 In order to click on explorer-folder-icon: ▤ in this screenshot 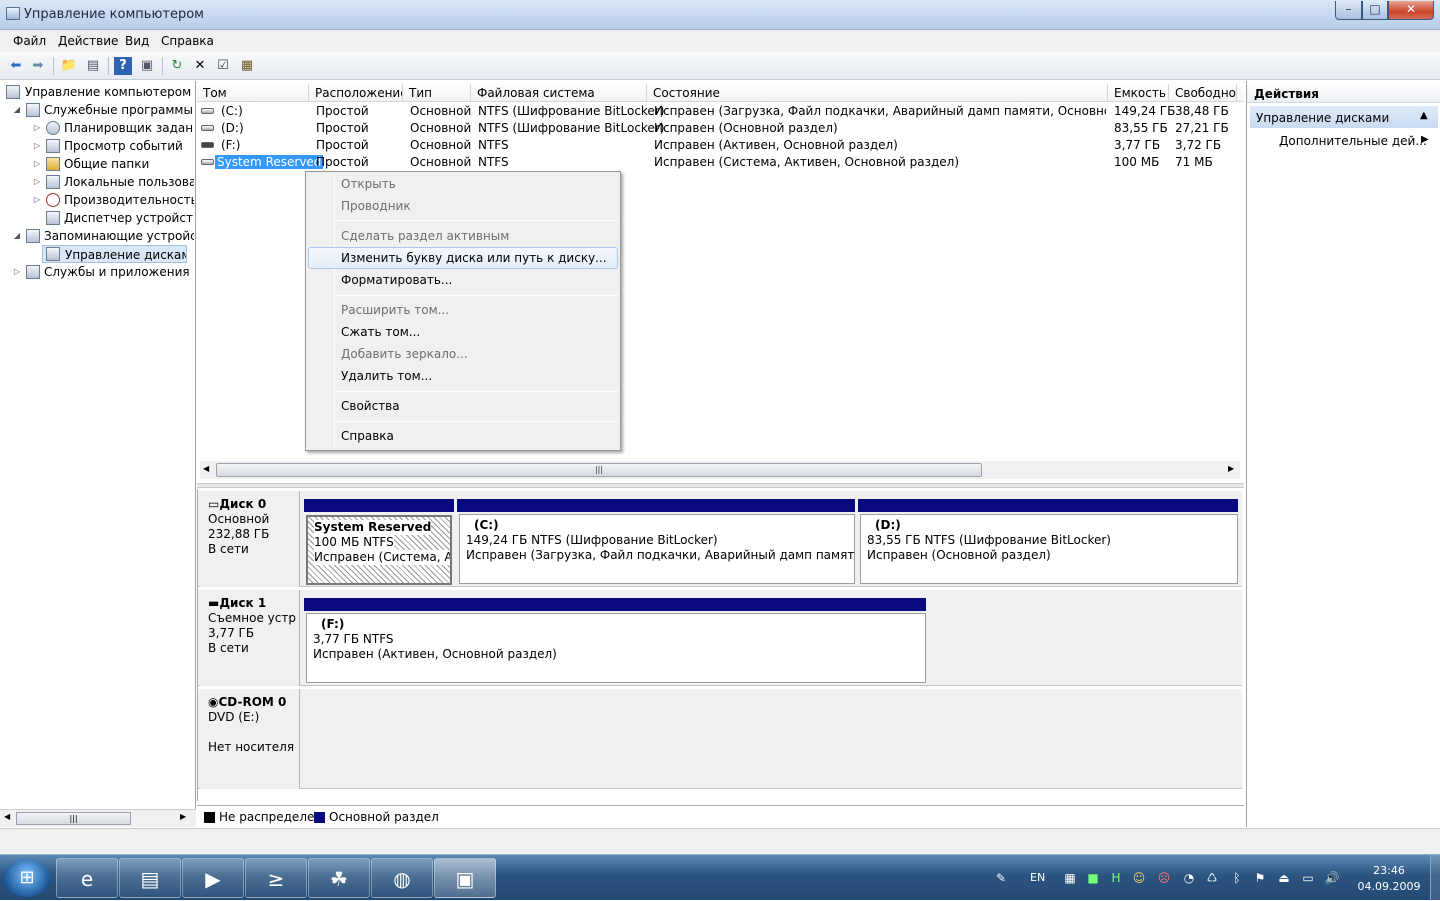, I will do `click(150, 878)`.